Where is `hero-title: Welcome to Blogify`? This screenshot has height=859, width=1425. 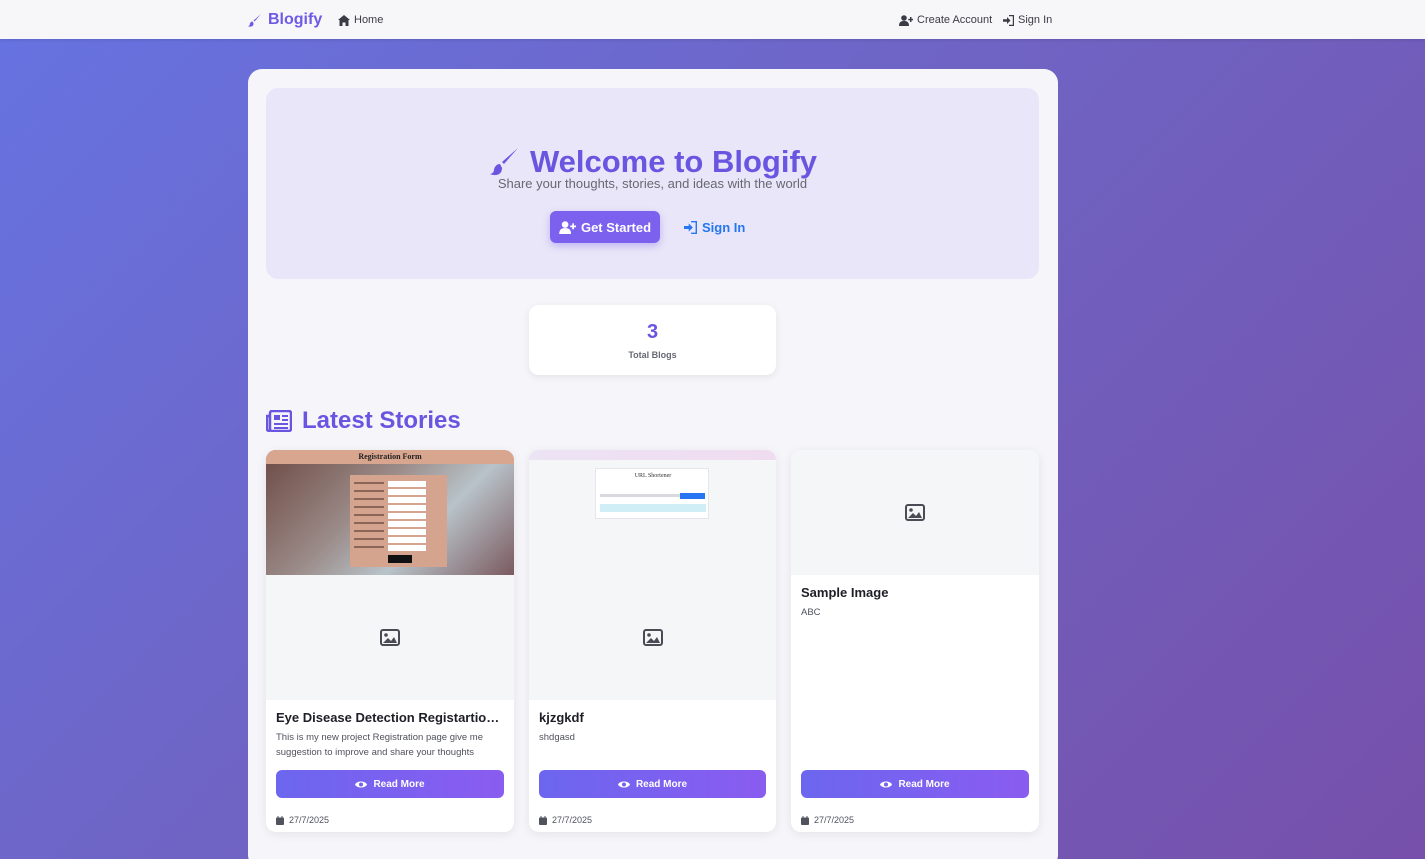 hero-title: Welcome to Blogify is located at coordinates (652, 162).